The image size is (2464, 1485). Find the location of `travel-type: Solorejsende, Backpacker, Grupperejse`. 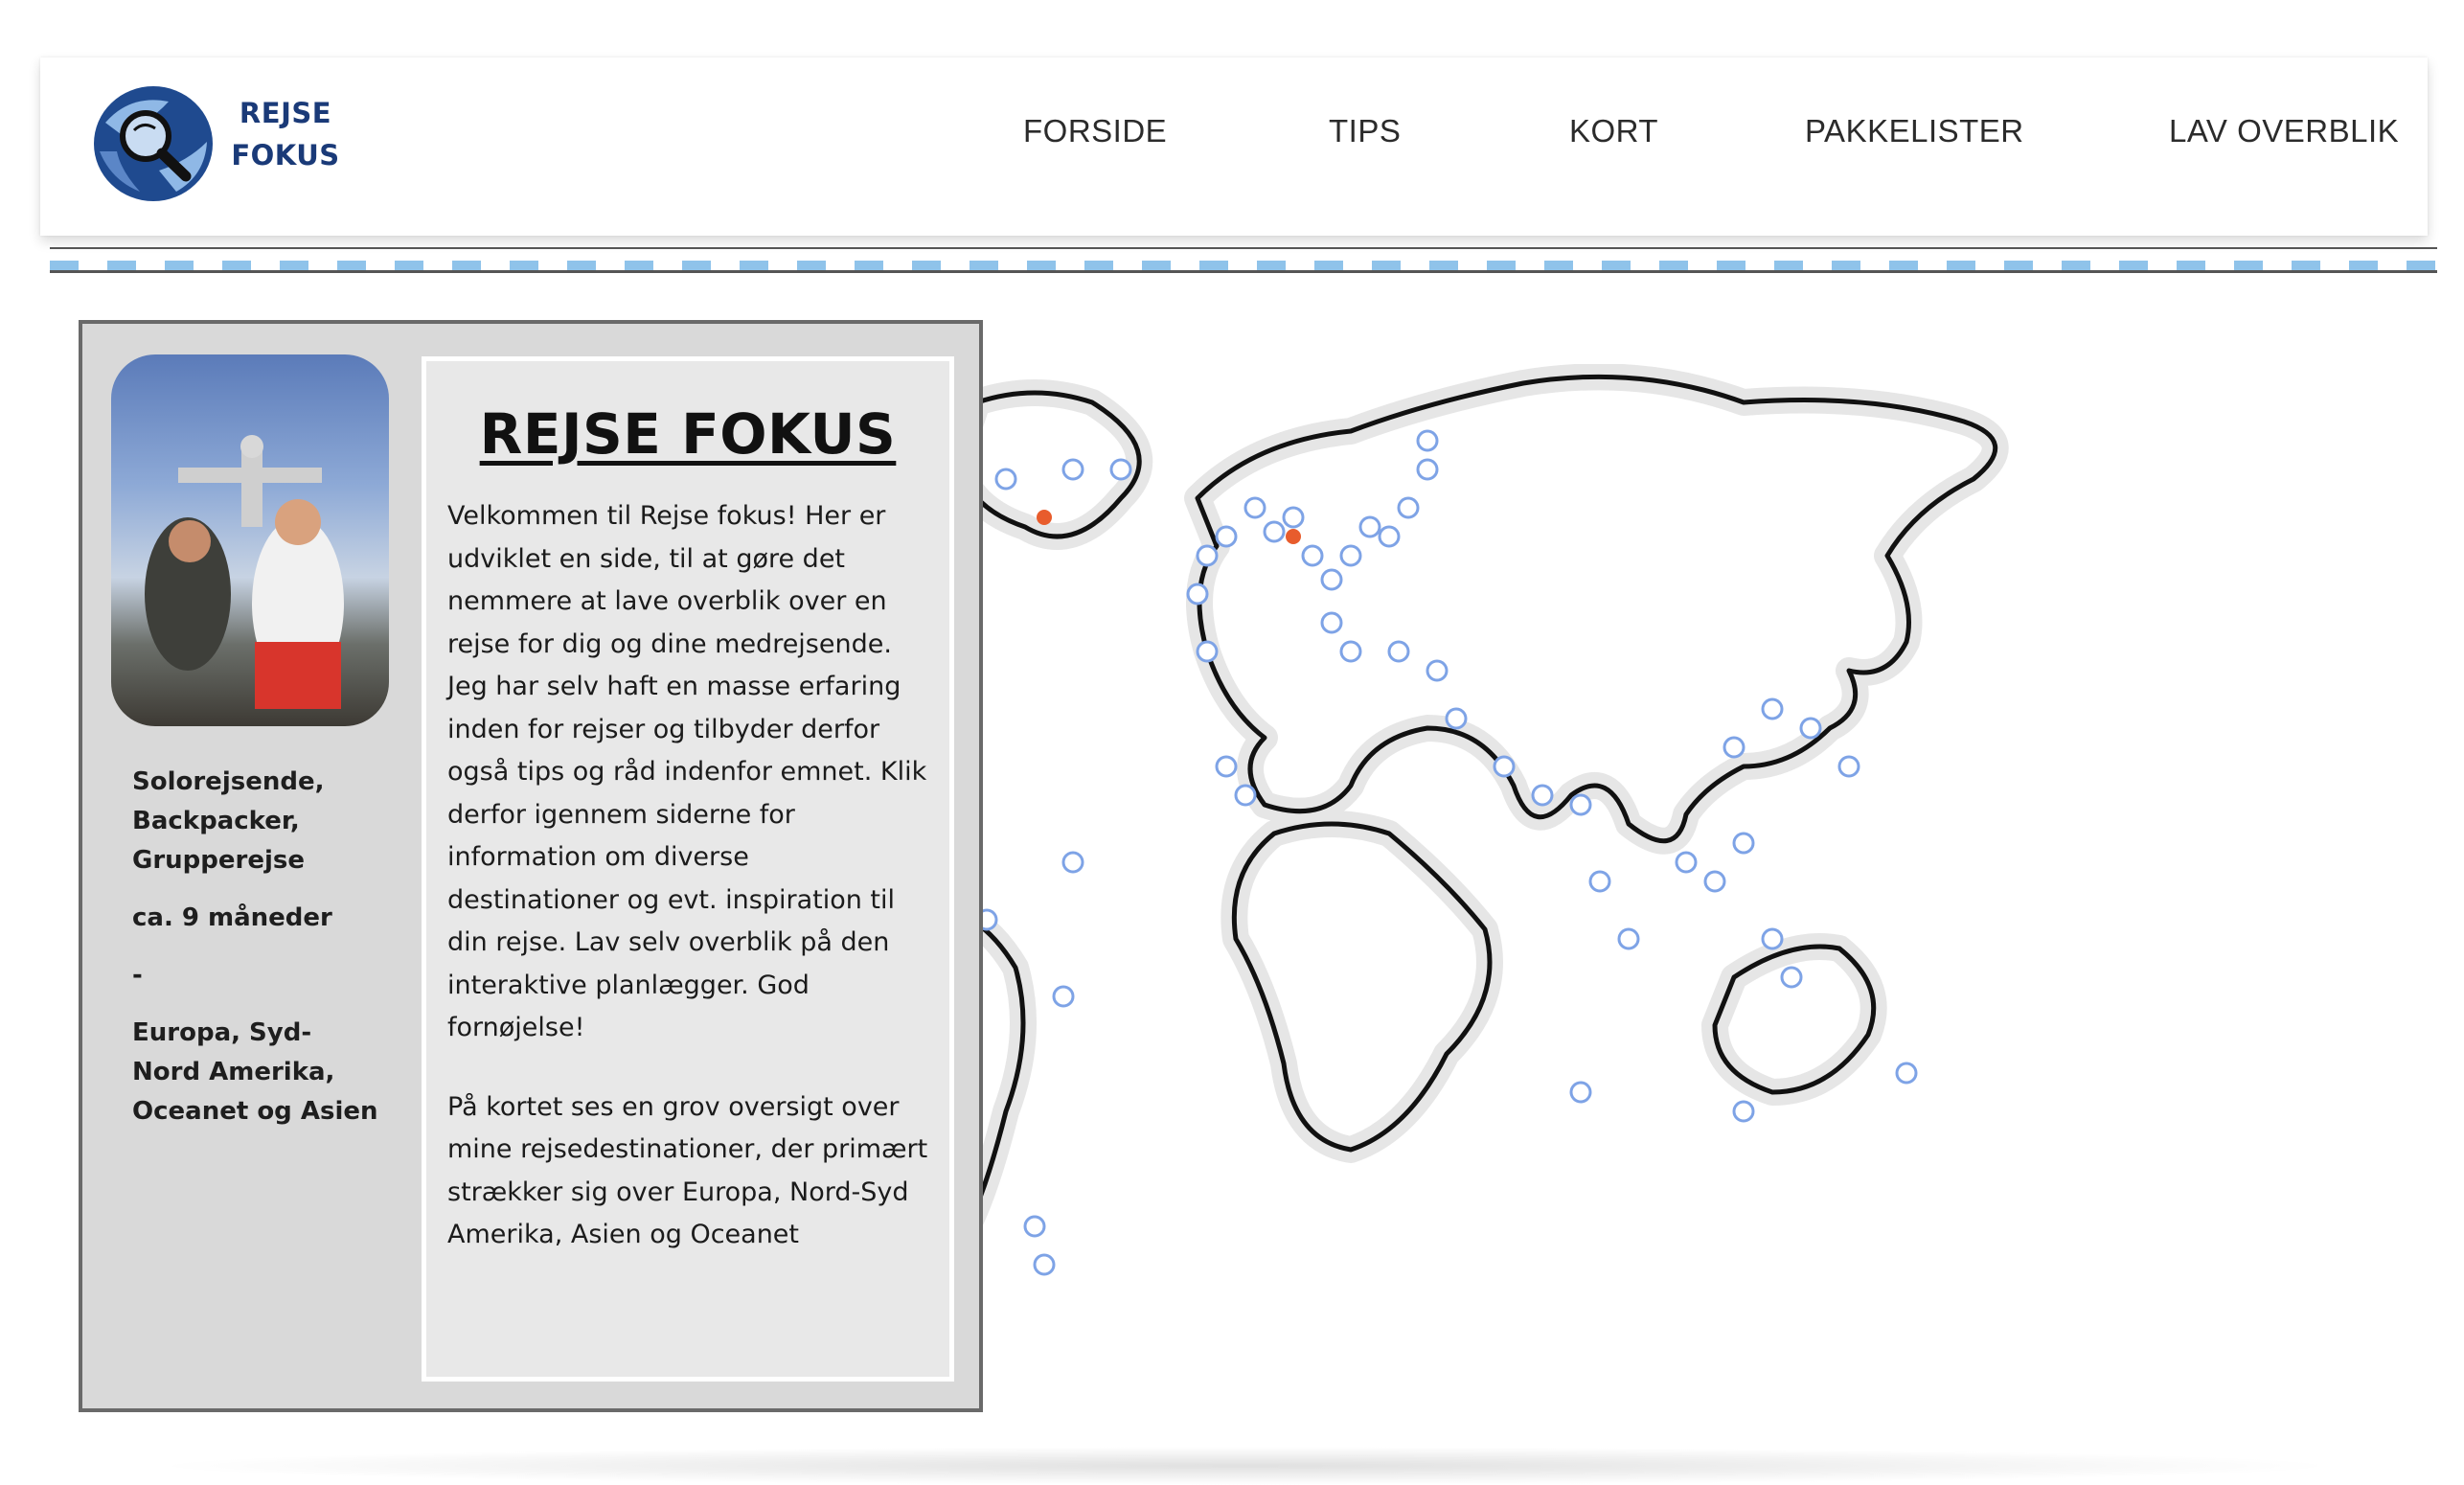

travel-type: Solorejsende, Backpacker, Grupperejse is located at coordinates (228, 821).